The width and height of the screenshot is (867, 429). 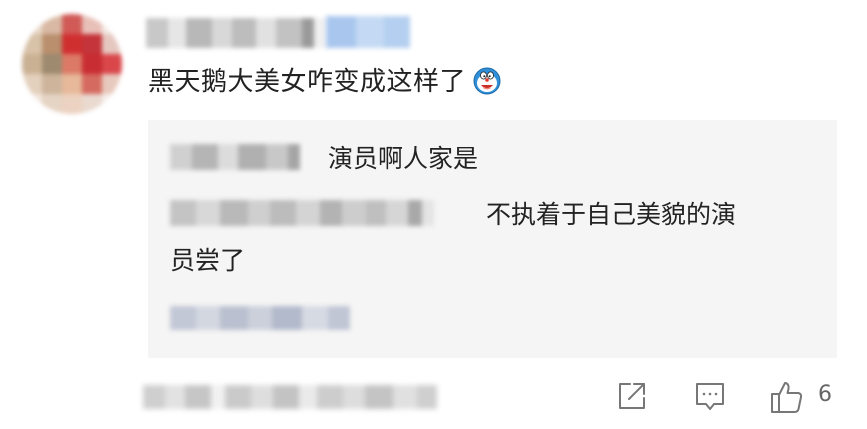 I want to click on view-more-replies-link, so click(x=260, y=318).